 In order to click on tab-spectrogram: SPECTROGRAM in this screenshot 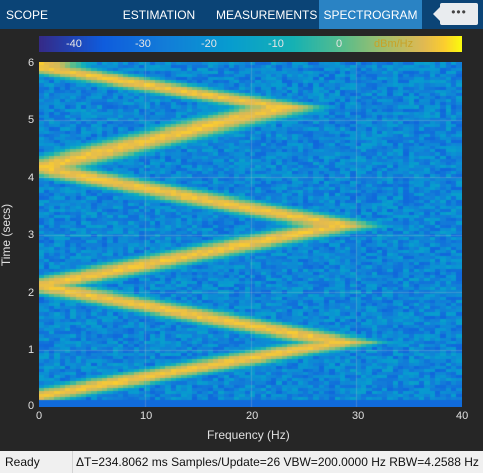, I will do `click(370, 14)`.